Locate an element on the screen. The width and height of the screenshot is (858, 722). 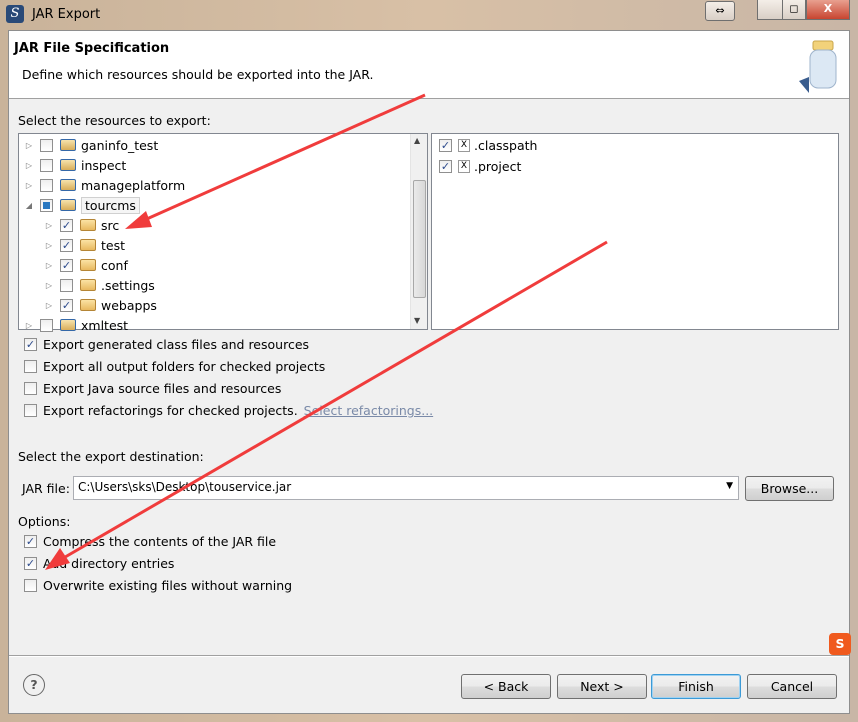
next-button: Next > is located at coordinates (602, 686).